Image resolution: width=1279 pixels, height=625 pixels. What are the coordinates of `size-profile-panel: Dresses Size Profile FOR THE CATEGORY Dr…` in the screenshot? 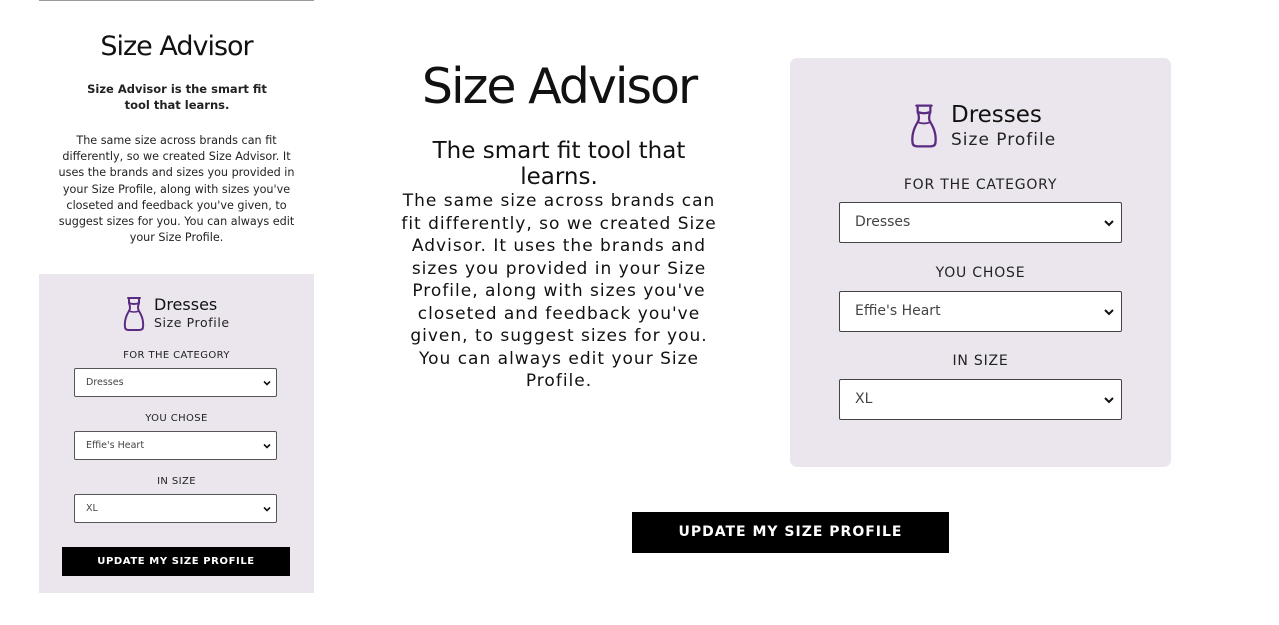 It's located at (176, 433).